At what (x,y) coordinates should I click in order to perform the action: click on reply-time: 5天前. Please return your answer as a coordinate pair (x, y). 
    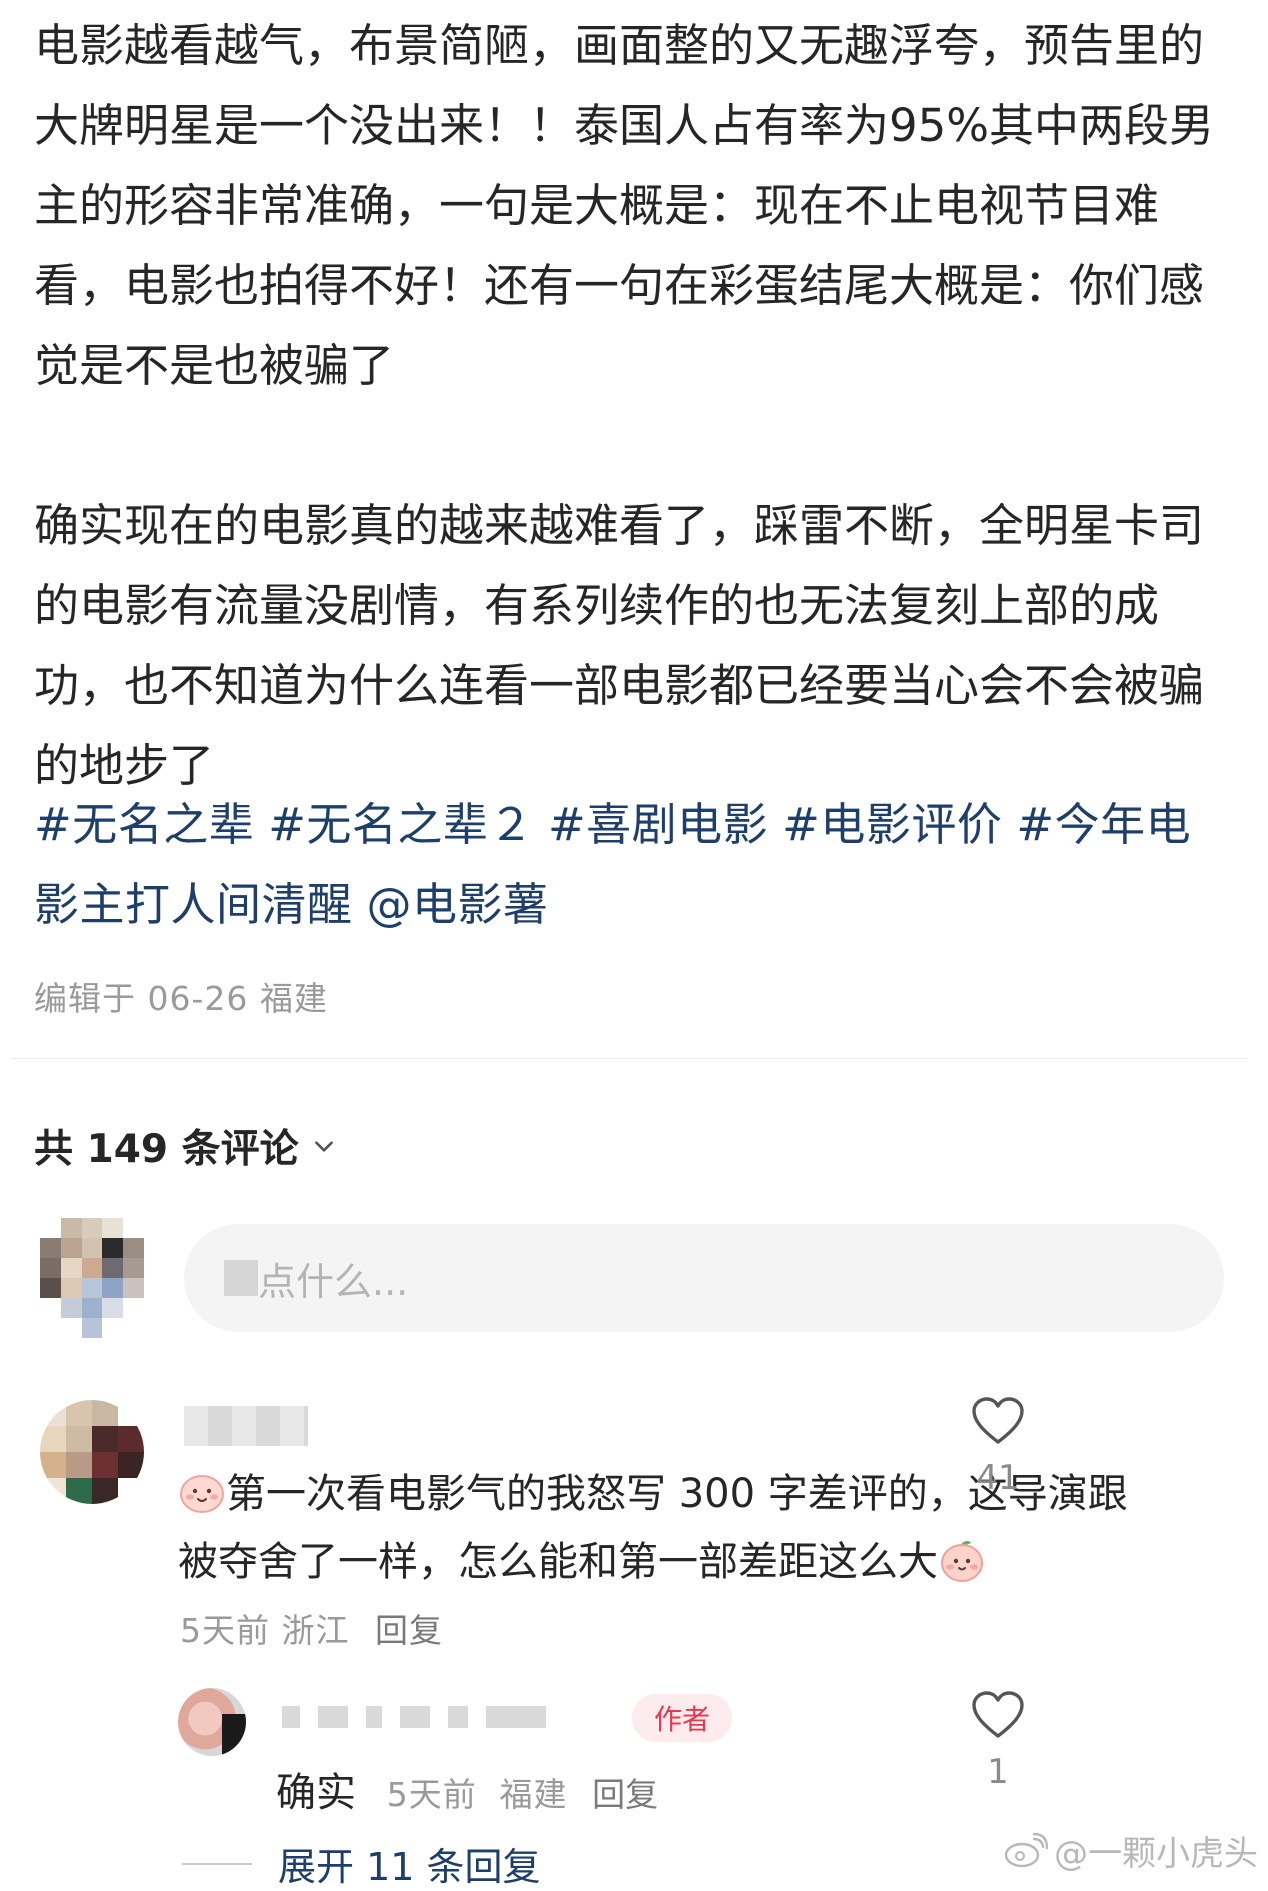
    Looking at the image, I should click on (431, 1794).